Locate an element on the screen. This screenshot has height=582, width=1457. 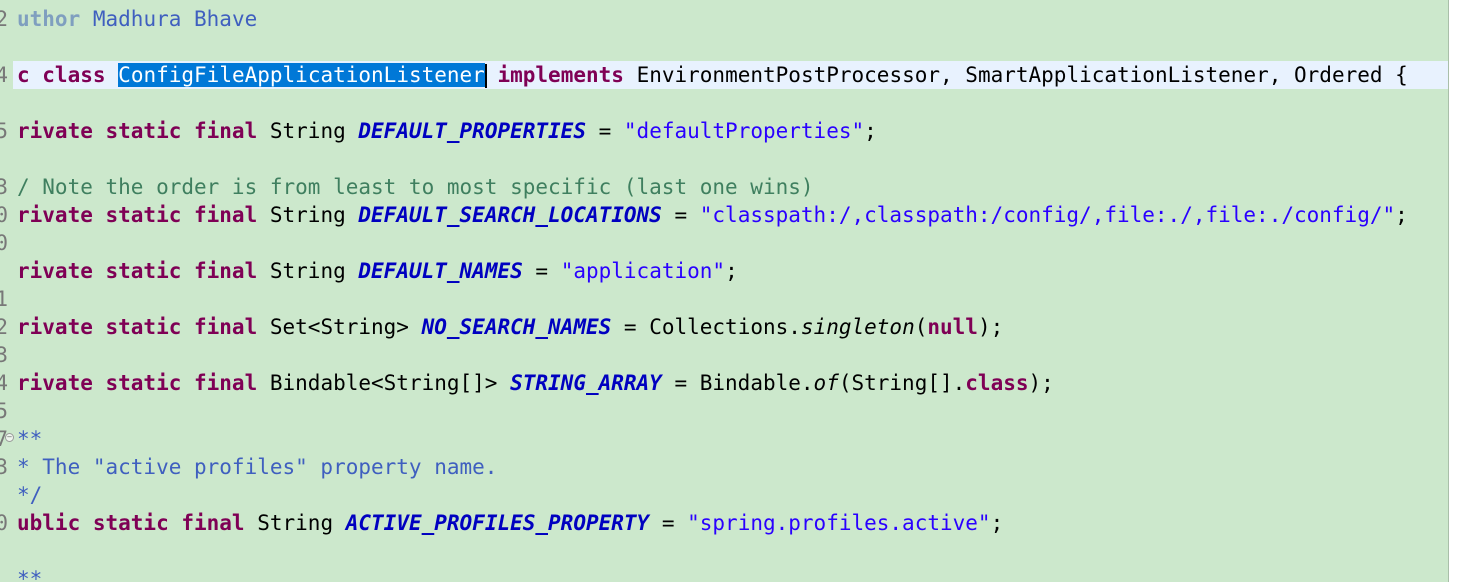
code-line-javadoc-open-2: ** is located at coordinates (30, 574).